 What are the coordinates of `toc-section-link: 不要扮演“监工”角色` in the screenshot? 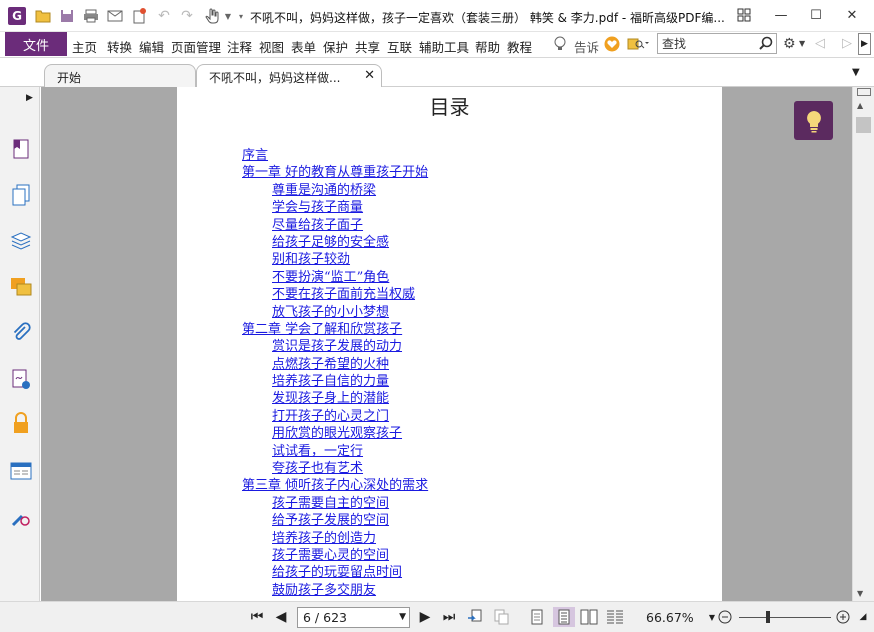 It's located at (335, 277).